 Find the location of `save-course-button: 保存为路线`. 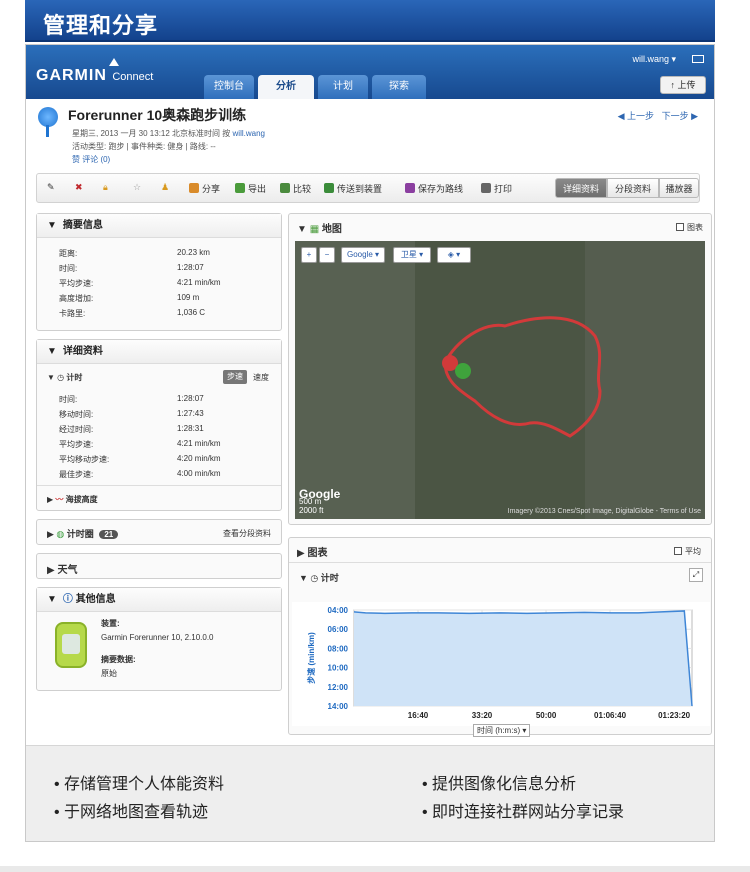

save-course-button: 保存为路线 is located at coordinates (434, 188).